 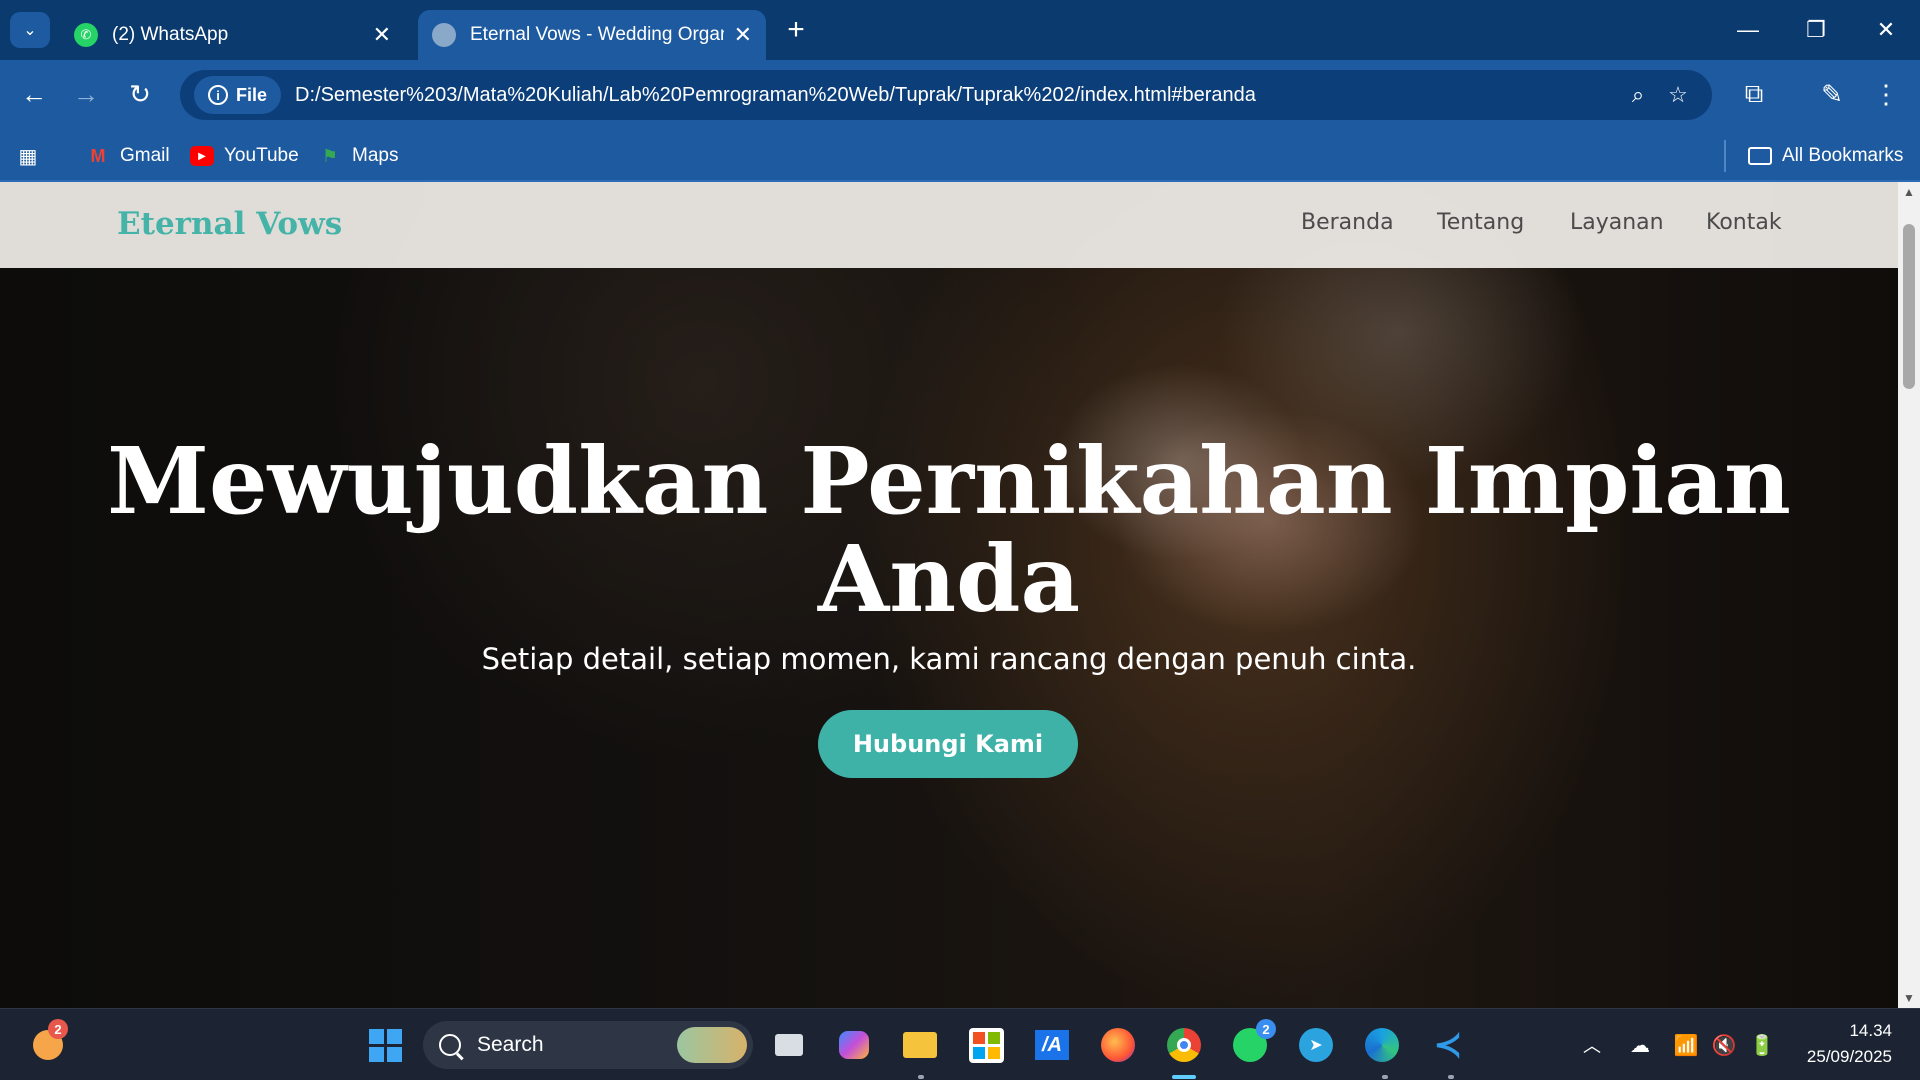 I want to click on forward-button: →, so click(x=86, y=94).